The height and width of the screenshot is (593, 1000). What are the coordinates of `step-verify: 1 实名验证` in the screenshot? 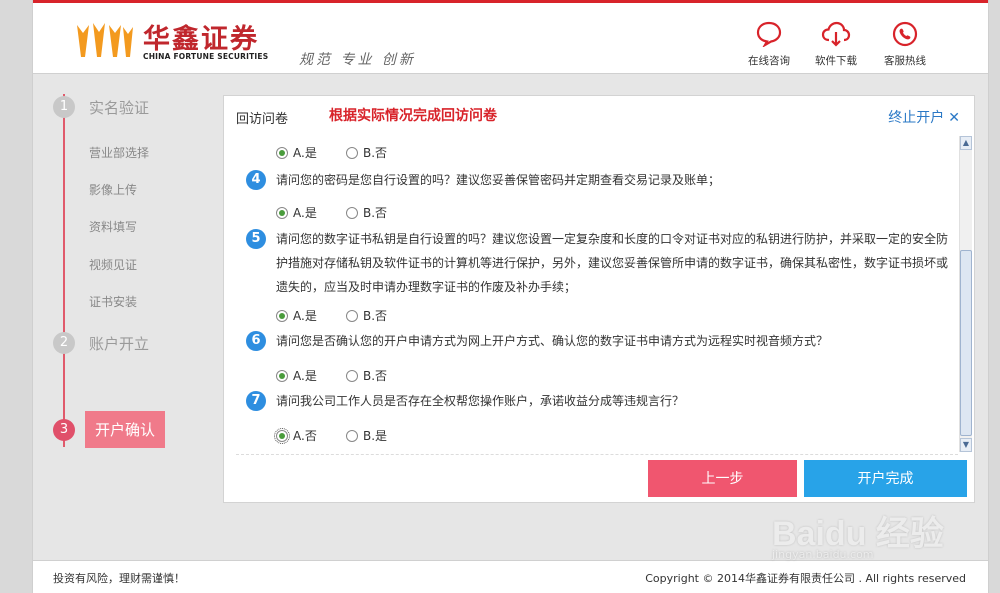 It's located at (101, 107).